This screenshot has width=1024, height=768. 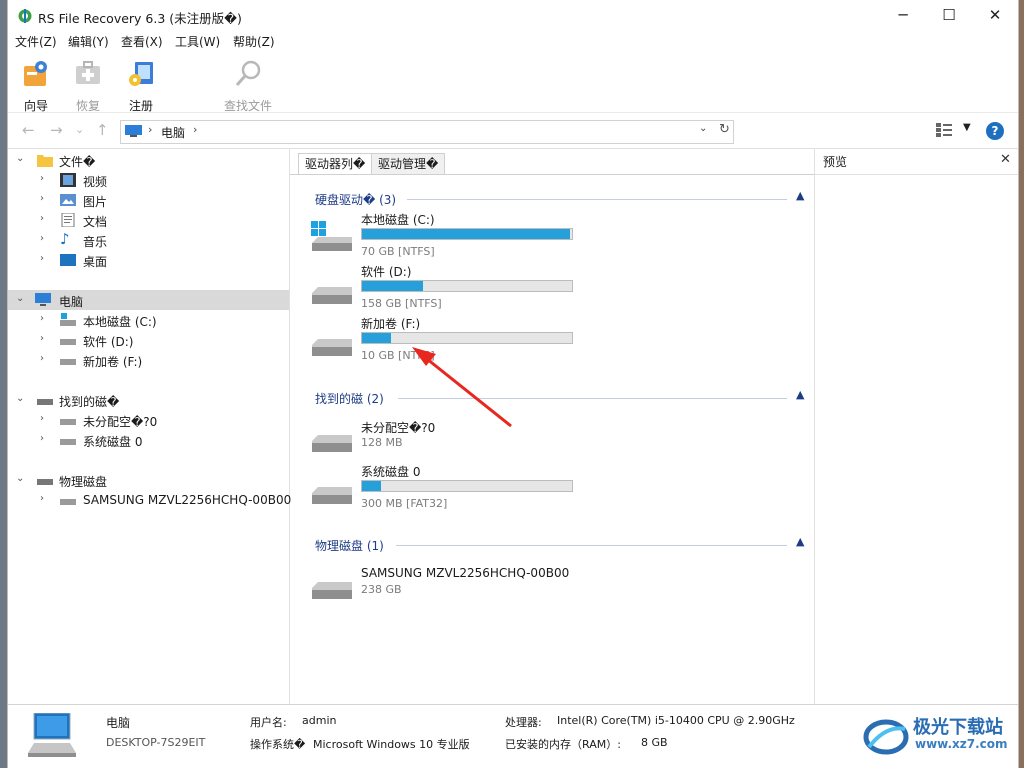 I want to click on music-note-icon: ♪, so click(x=65, y=239).